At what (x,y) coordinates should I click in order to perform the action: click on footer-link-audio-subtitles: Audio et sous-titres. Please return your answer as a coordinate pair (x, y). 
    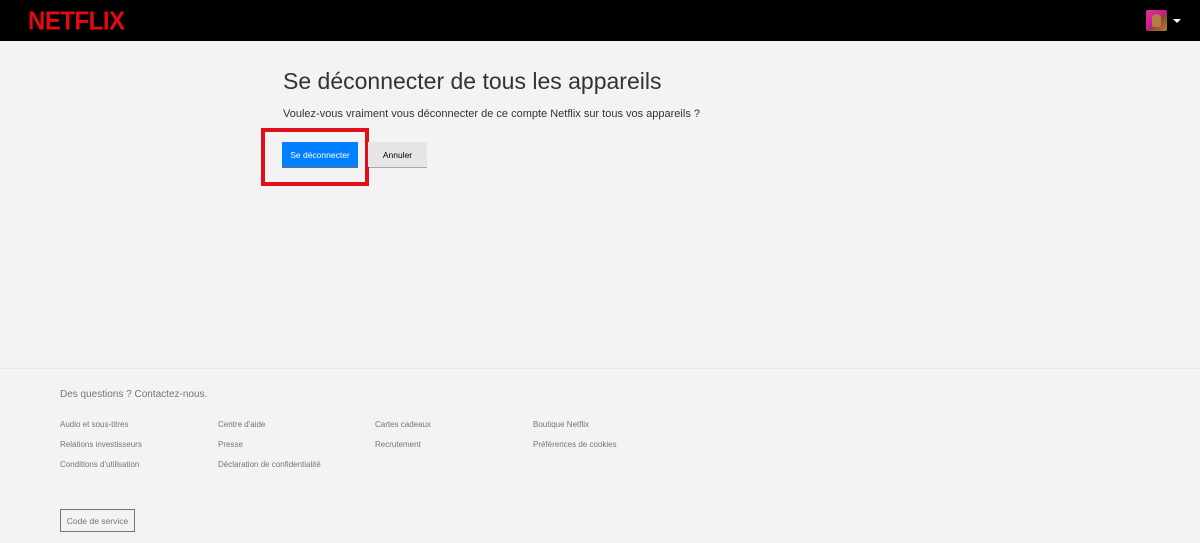
    Looking at the image, I should click on (94, 424).